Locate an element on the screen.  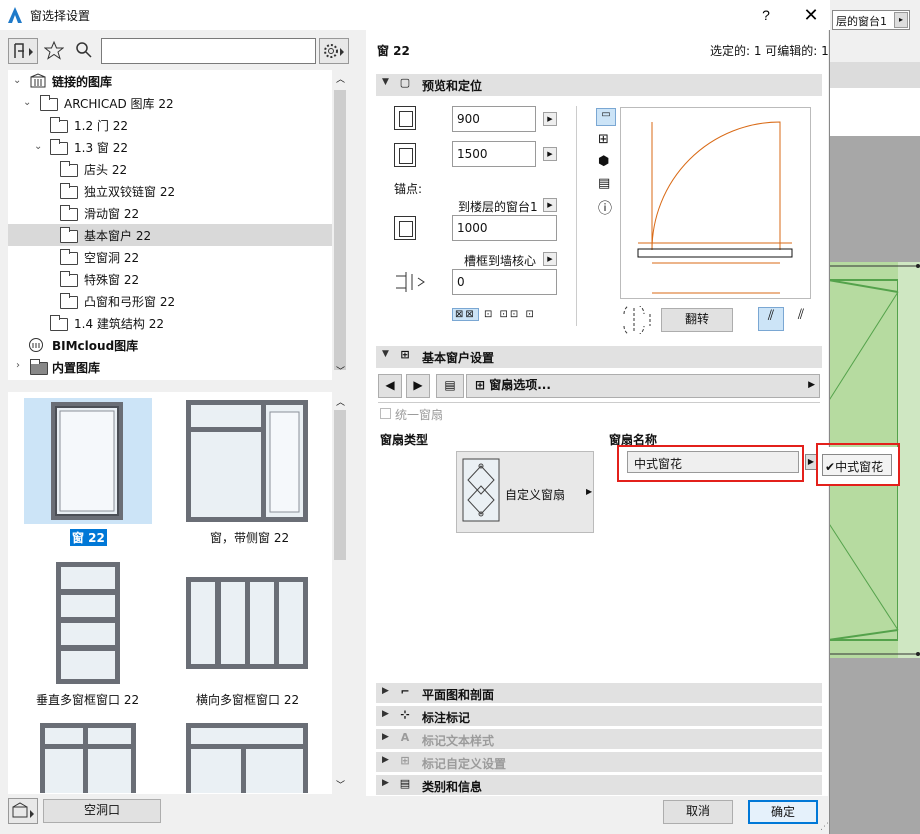
reveal-depth-field: 0 is located at coordinates (504, 282).